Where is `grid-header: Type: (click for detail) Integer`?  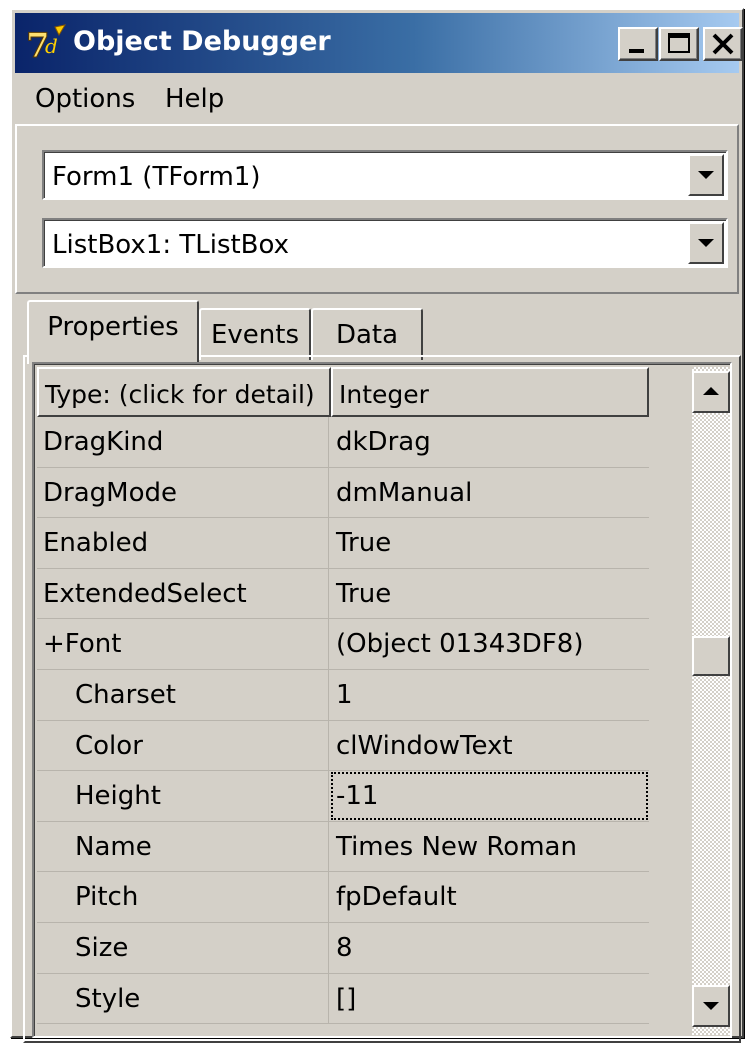
grid-header: Type: (click for detail) Integer is located at coordinates (353, 392).